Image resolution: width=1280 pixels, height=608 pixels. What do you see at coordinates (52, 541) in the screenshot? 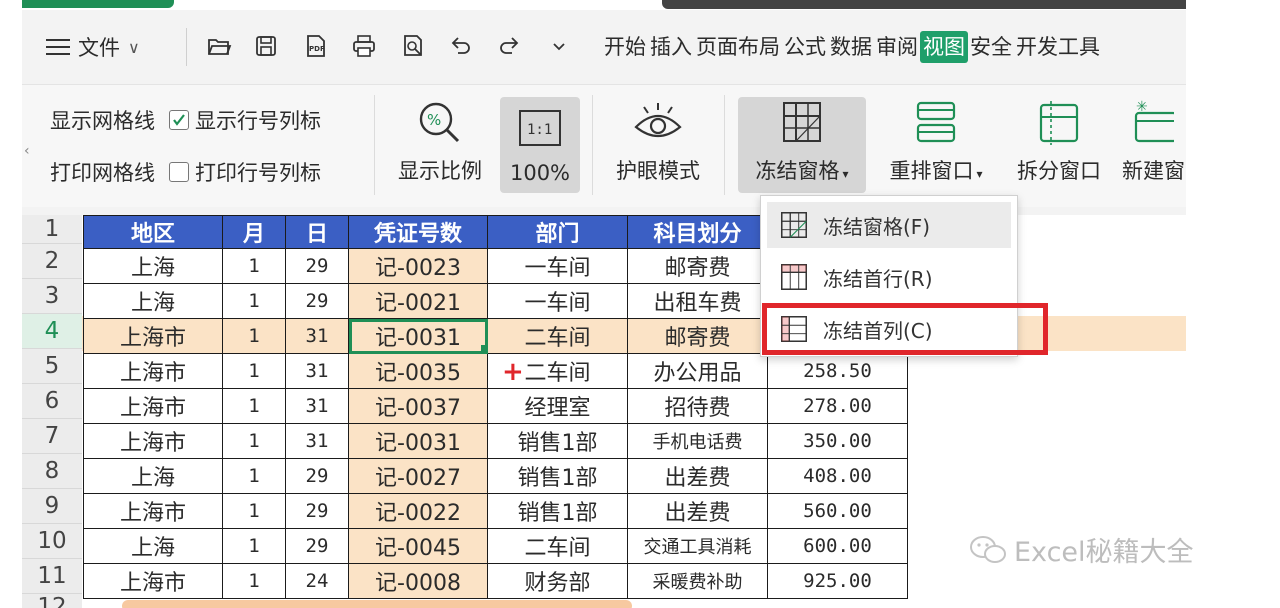
I see `row-header: 10` at bounding box center [52, 541].